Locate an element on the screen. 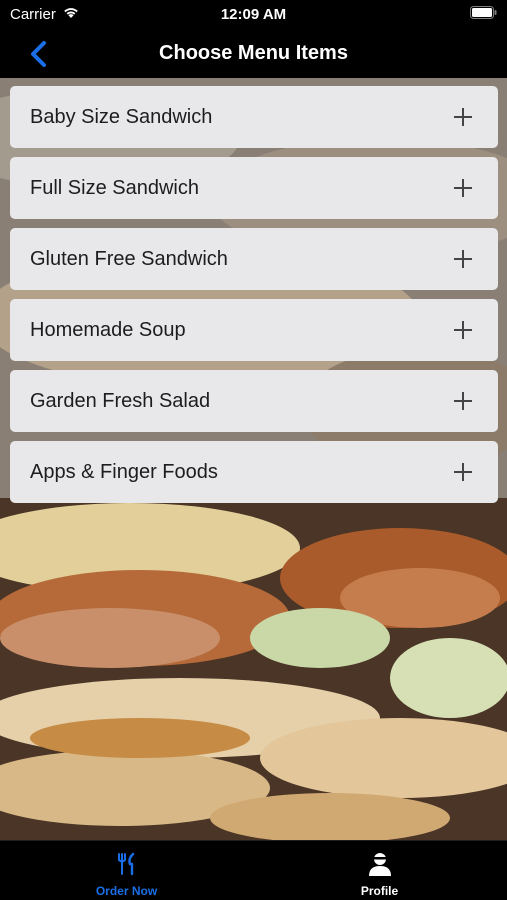  tab-label: Order Now is located at coordinates (126, 891).